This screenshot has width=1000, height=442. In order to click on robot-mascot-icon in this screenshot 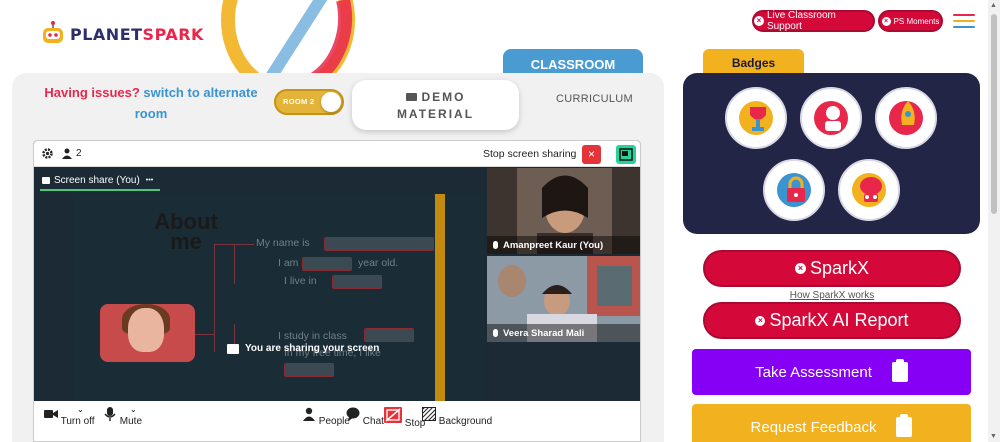, I will do `click(53, 34)`.